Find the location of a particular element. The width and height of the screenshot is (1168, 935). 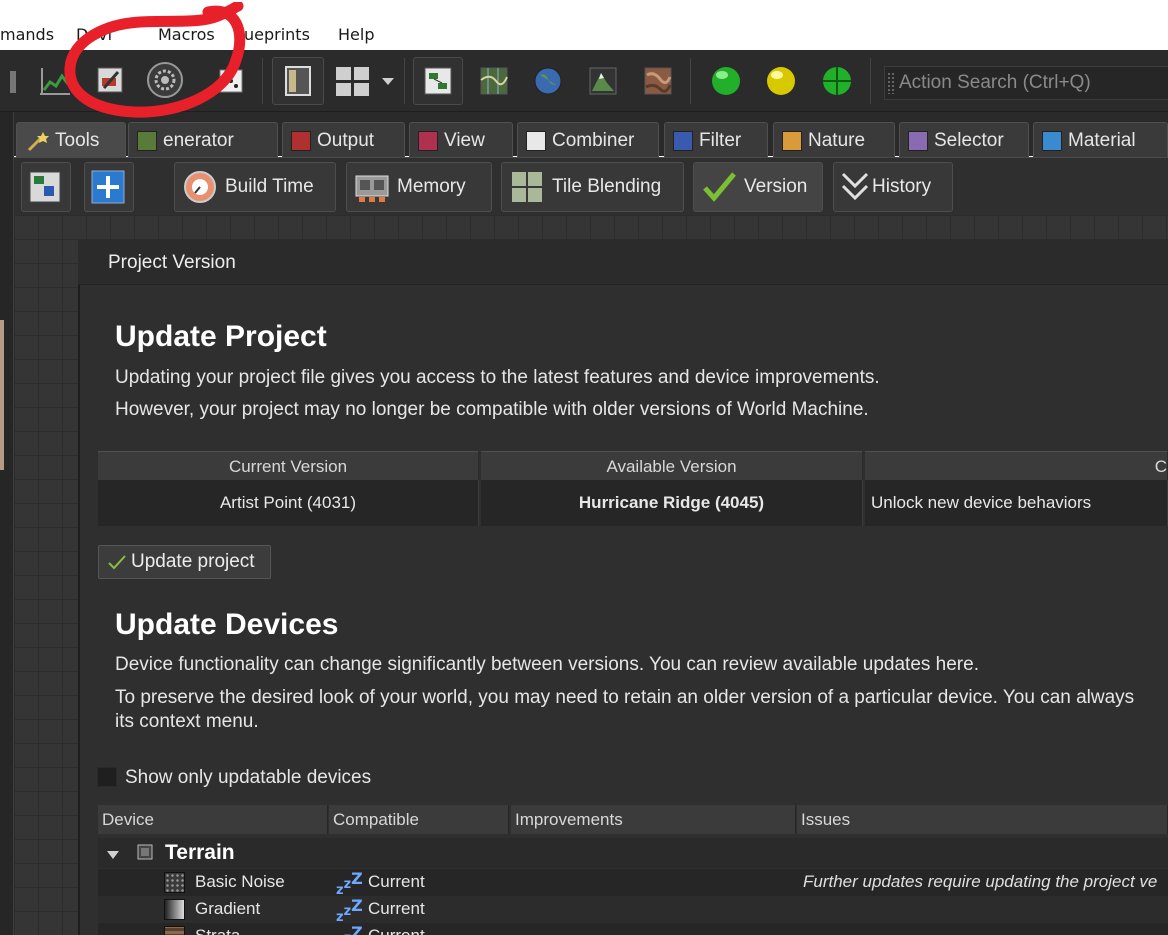

tab-tools: Tools is located at coordinates (71, 140).